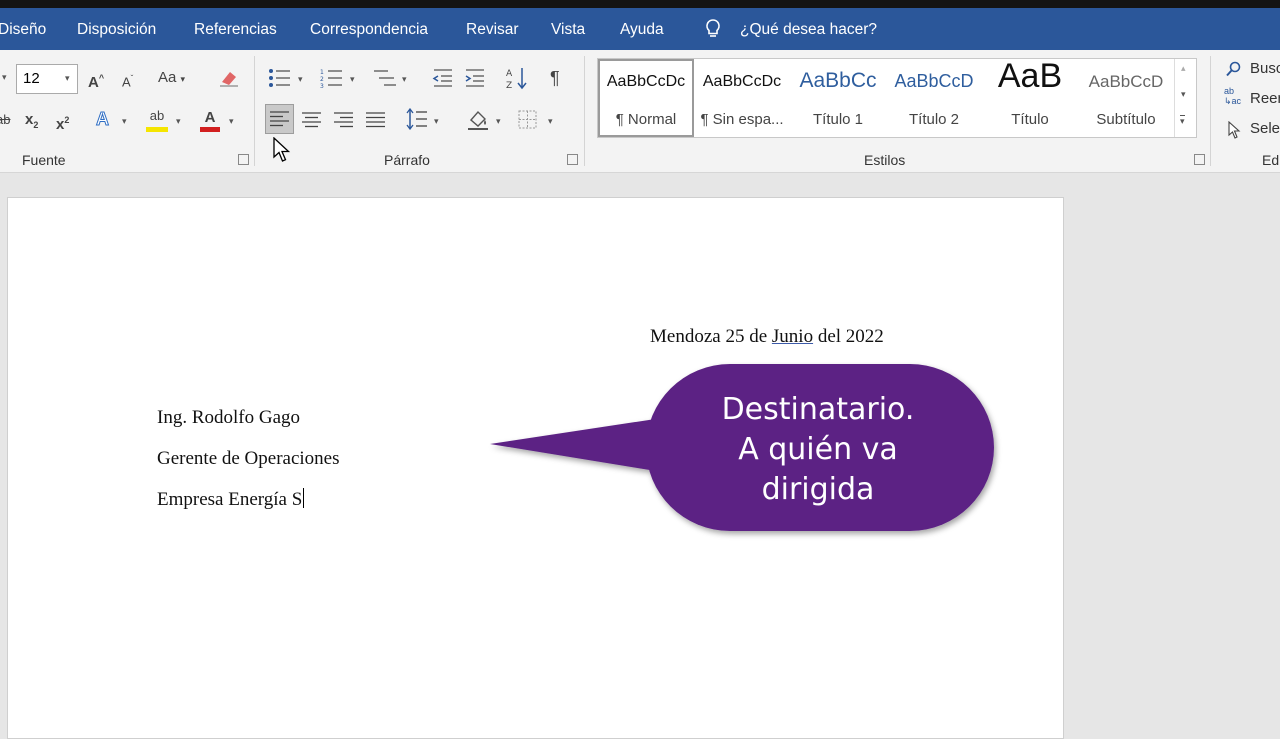  What do you see at coordinates (576, 445) in the screenshot?
I see `callout-shape` at bounding box center [576, 445].